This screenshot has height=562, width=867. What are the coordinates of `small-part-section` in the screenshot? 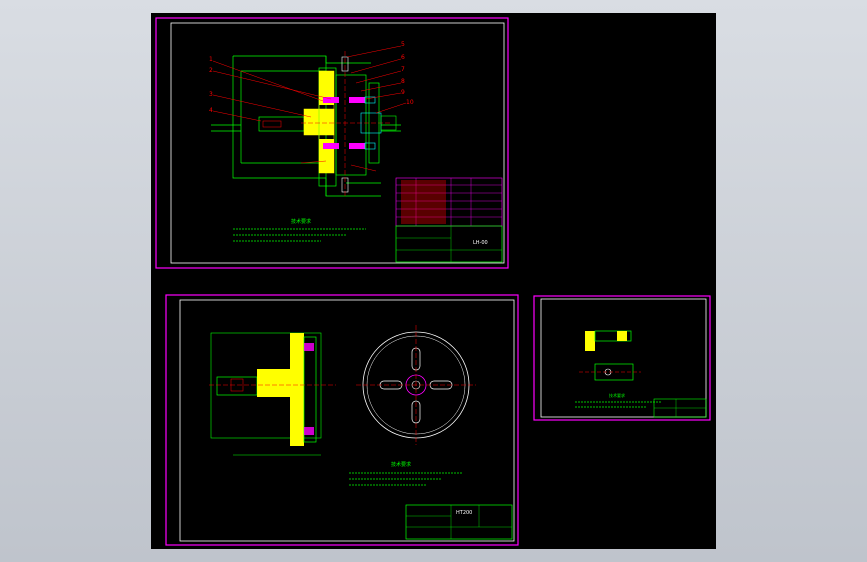 It's located at (610, 355).